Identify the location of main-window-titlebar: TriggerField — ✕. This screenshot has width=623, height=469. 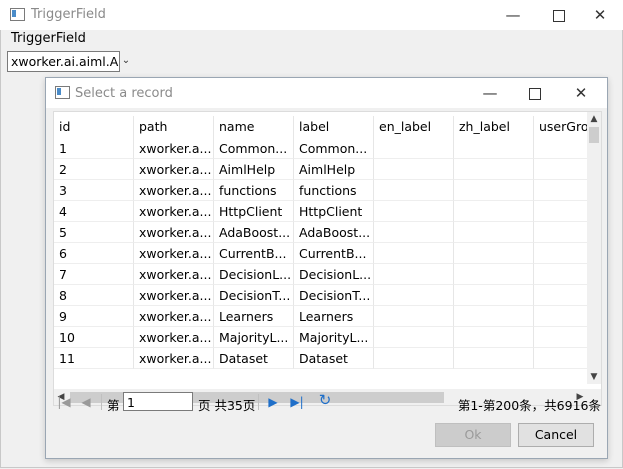
(311, 15).